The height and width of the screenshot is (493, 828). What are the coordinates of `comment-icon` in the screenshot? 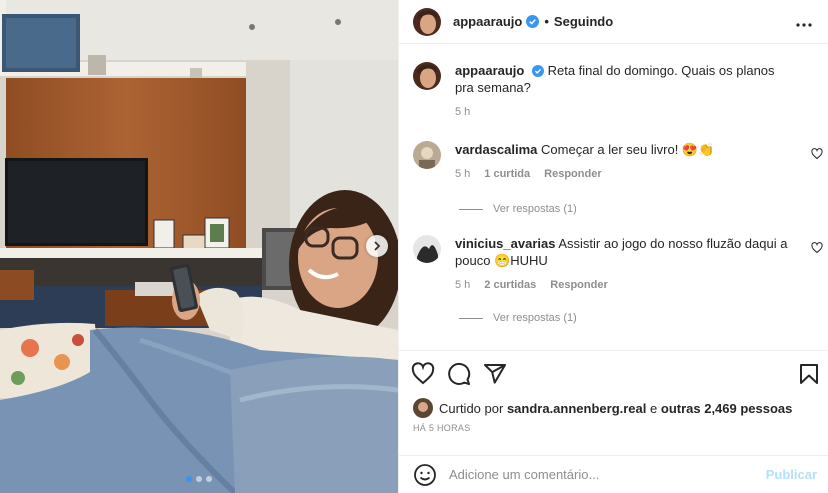 It's located at (459, 374).